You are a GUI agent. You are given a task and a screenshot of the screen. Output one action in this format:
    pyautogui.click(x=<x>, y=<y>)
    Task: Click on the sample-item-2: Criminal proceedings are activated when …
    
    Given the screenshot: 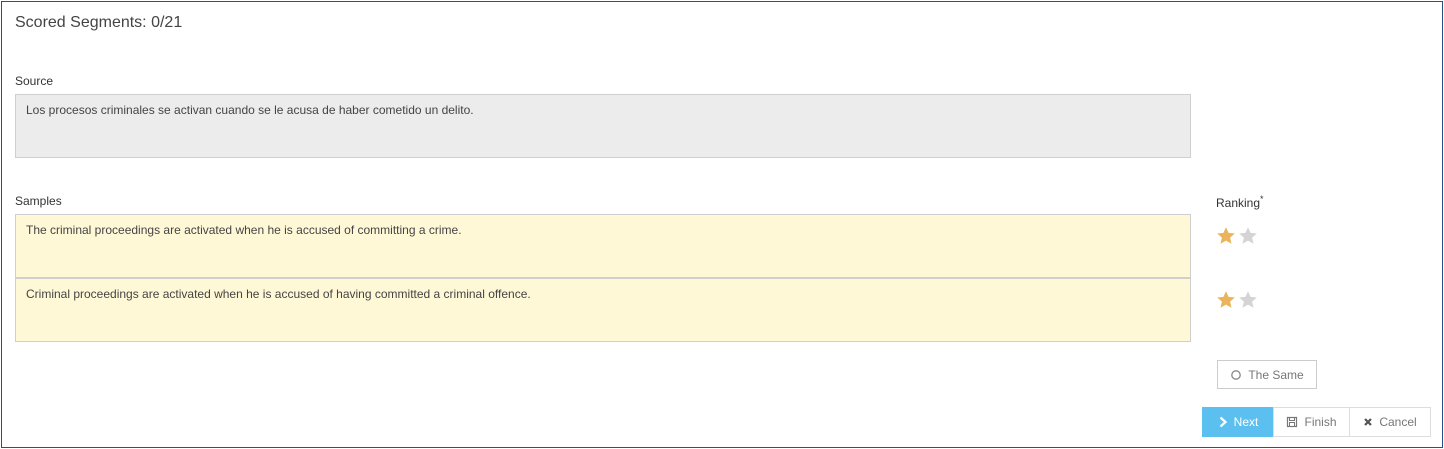 What is the action you would take?
    pyautogui.click(x=603, y=310)
    